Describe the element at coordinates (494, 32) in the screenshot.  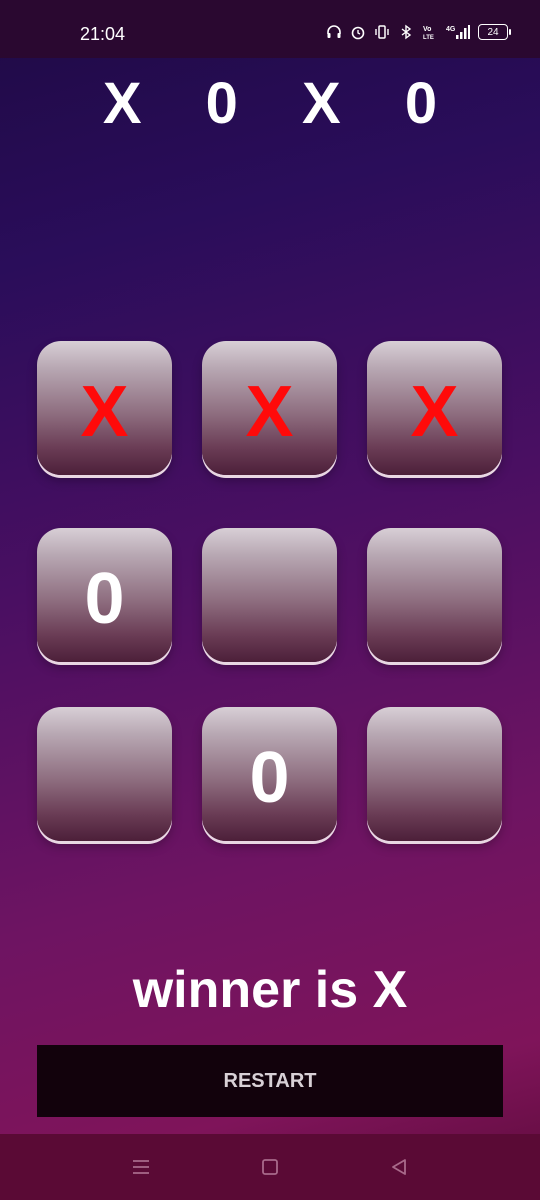
I see `battery-icon: 24` at that location.